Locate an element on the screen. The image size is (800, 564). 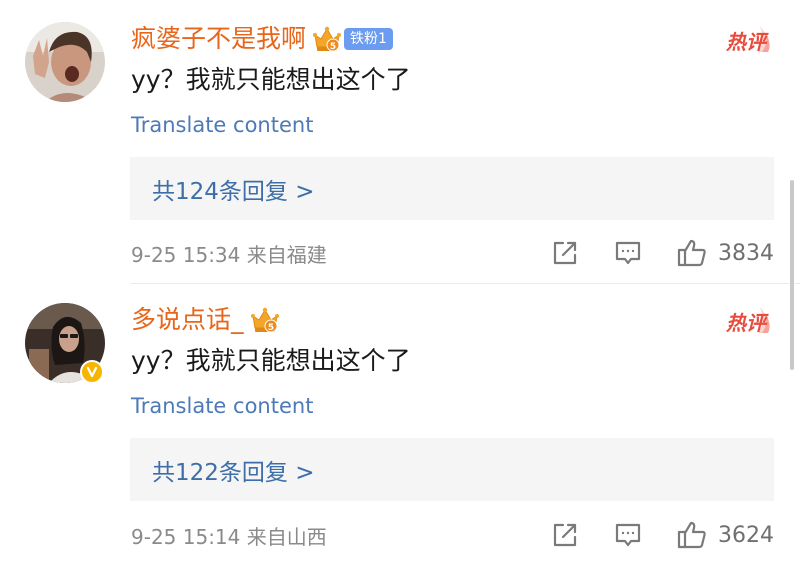
like-count: 3624 is located at coordinates (746, 535).